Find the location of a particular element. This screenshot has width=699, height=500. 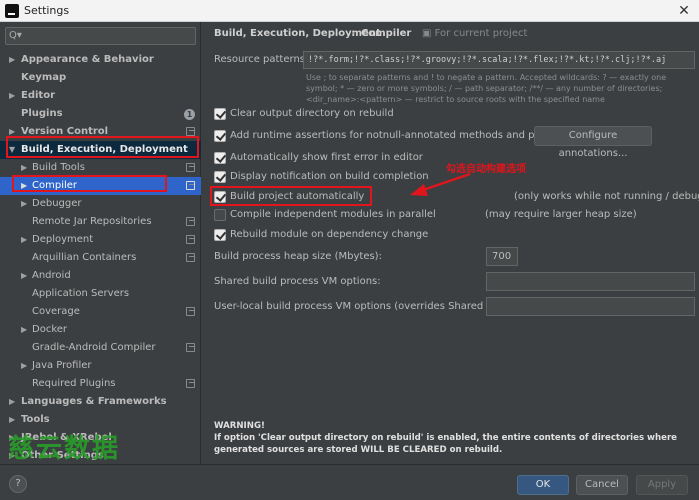

rebuild-on-dependency-label: Rebuild module on dependency change is located at coordinates (329, 234).